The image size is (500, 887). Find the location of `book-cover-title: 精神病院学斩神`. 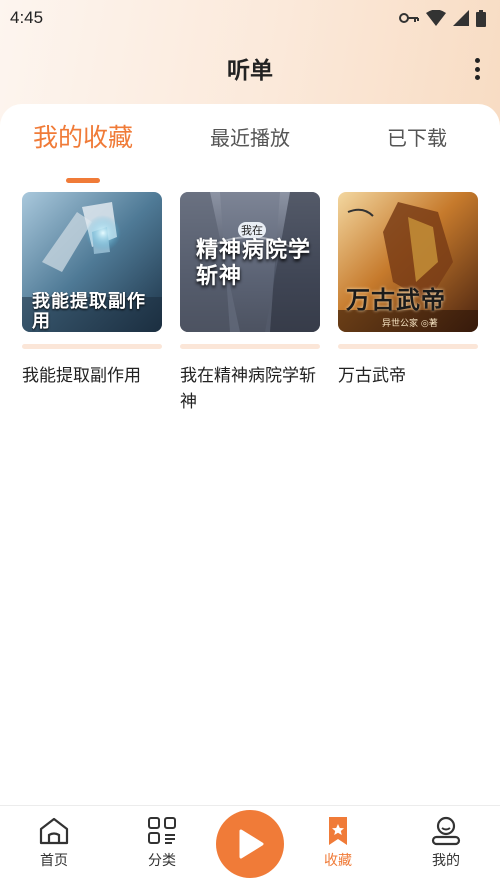

book-cover-title: 精神病院学斩神 is located at coordinates (254, 263).